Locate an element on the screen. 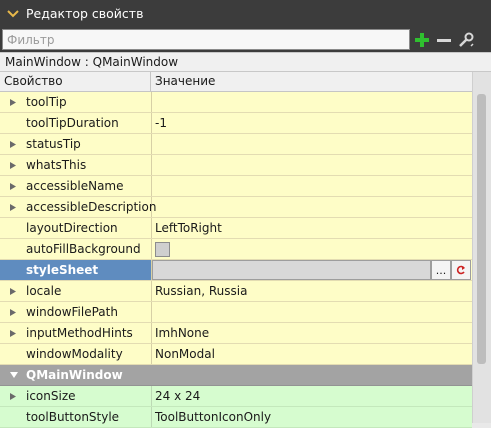 The width and height of the screenshot is (491, 428). property-name: accessibleDescription is located at coordinates (91, 207).